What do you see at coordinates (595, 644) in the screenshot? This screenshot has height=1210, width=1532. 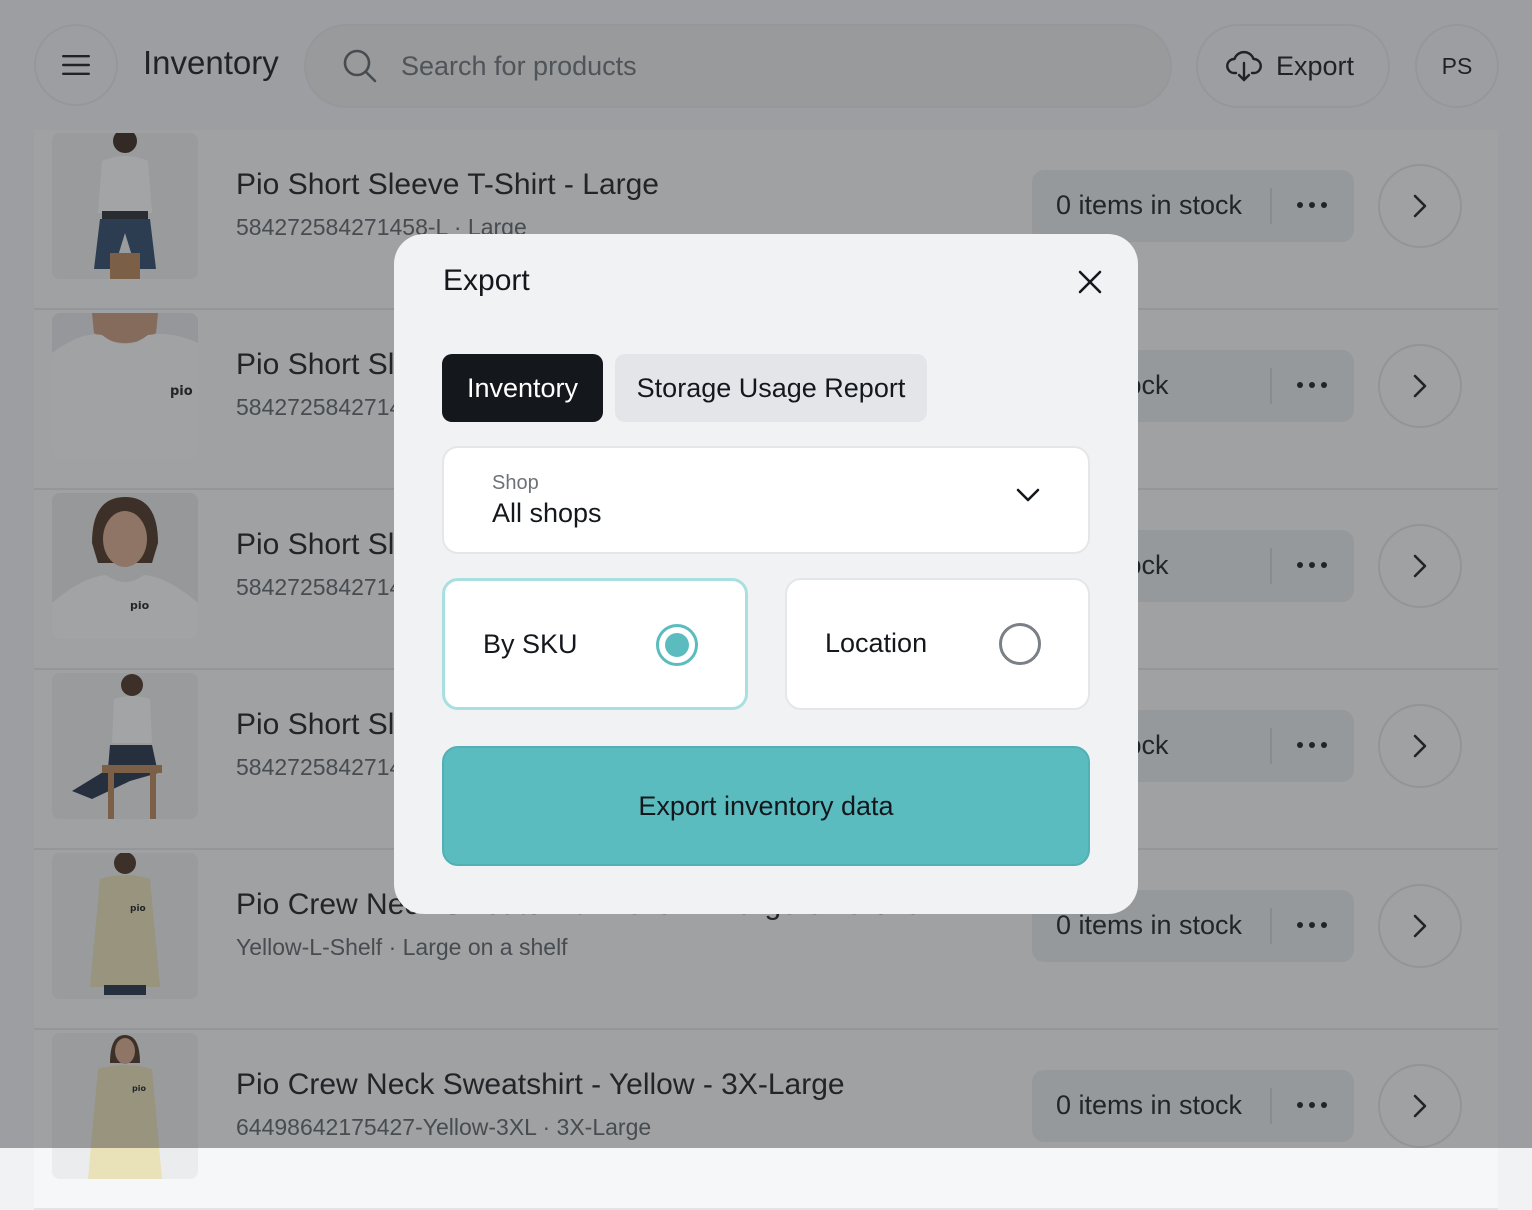 I see `option-by-sku: By SKU` at bounding box center [595, 644].